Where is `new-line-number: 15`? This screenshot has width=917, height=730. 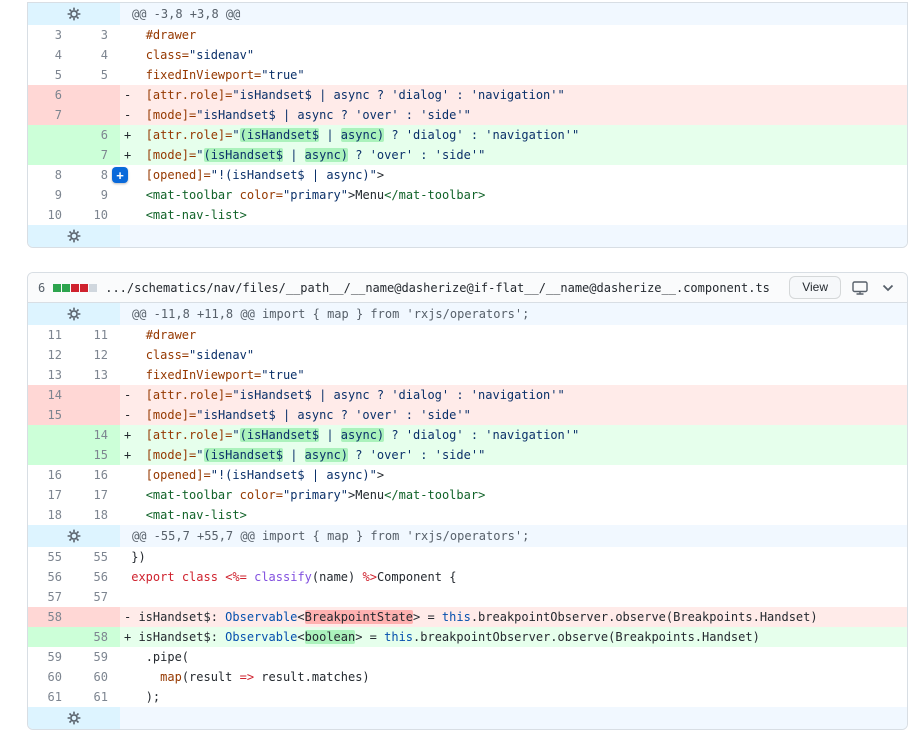 new-line-number: 15 is located at coordinates (97, 455).